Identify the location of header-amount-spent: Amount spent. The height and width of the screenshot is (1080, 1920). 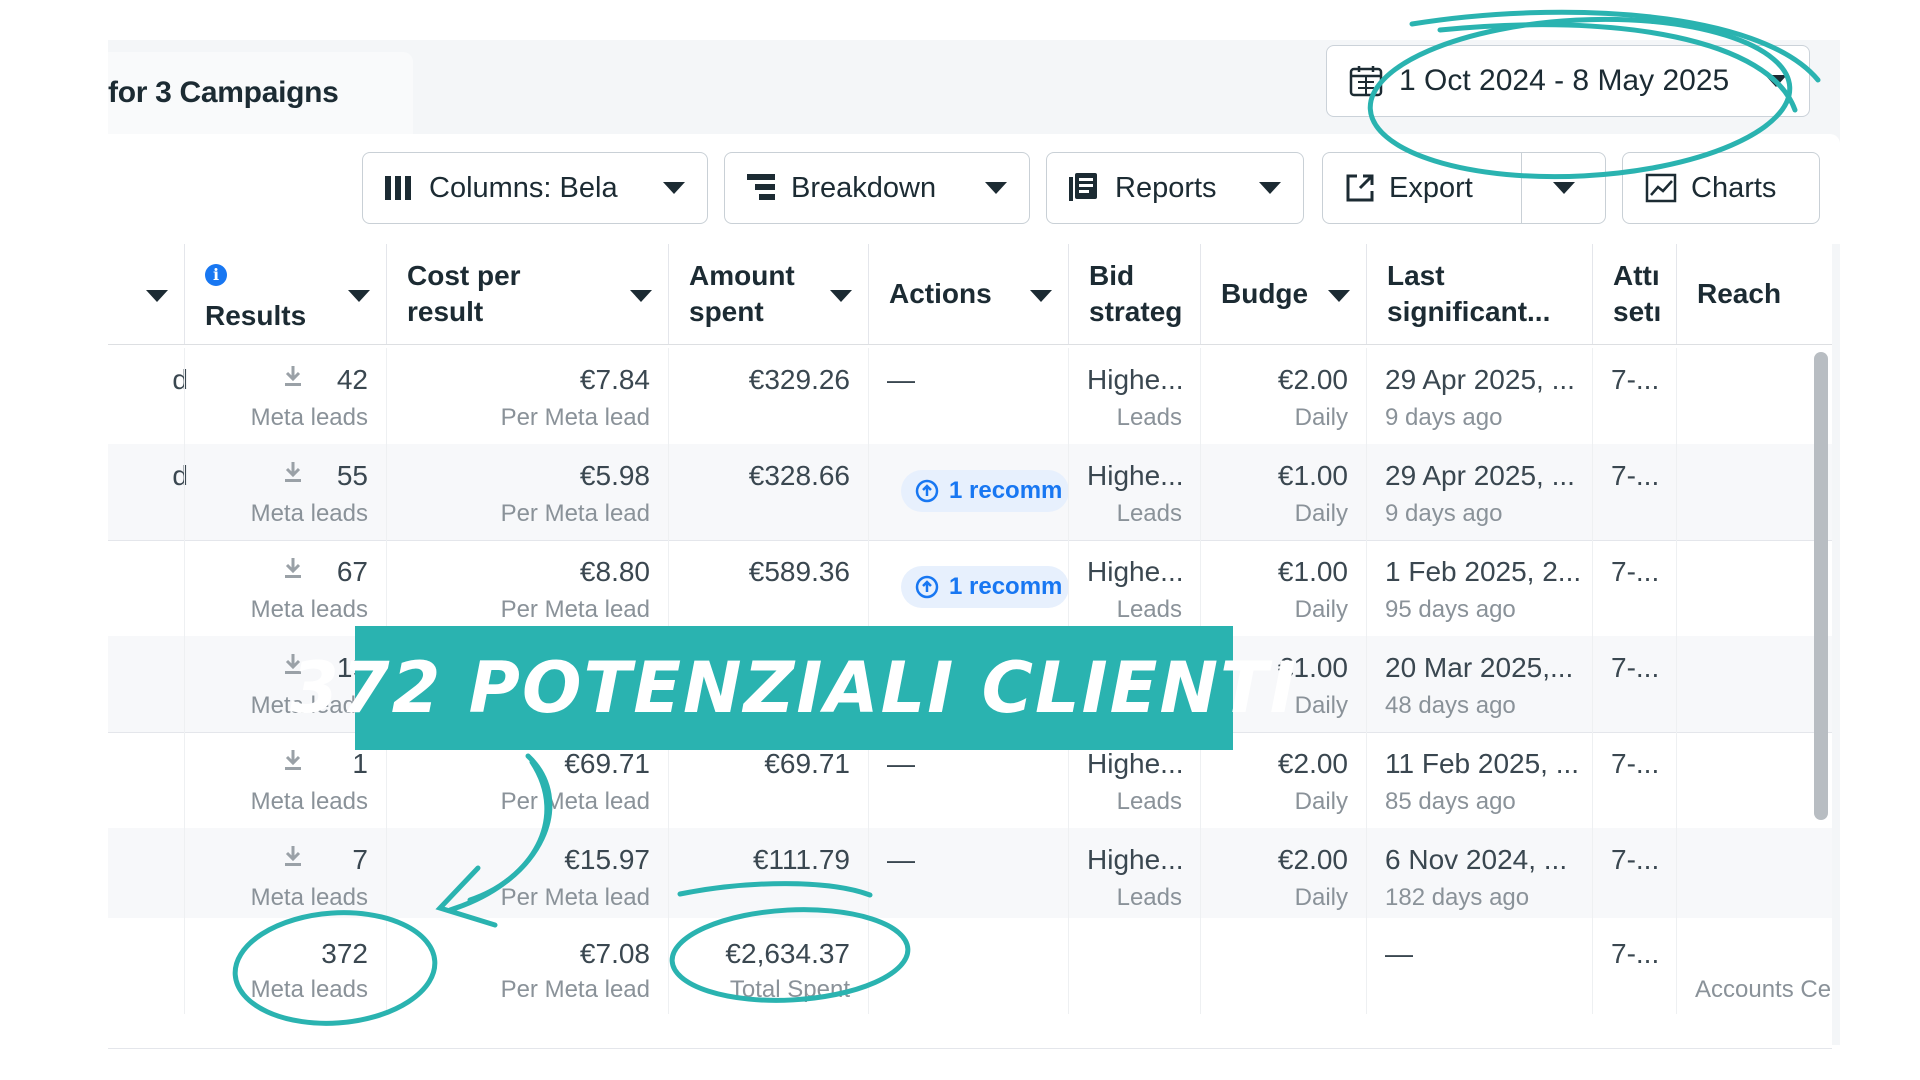
(768, 294).